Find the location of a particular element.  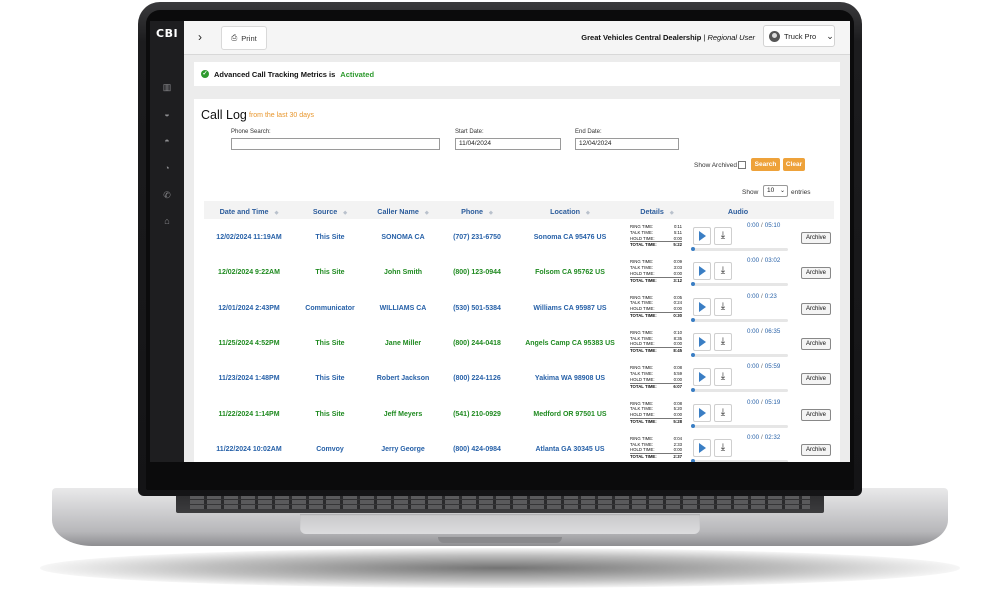

audio-time: 0:00/02:32 is located at coordinates (763, 437).